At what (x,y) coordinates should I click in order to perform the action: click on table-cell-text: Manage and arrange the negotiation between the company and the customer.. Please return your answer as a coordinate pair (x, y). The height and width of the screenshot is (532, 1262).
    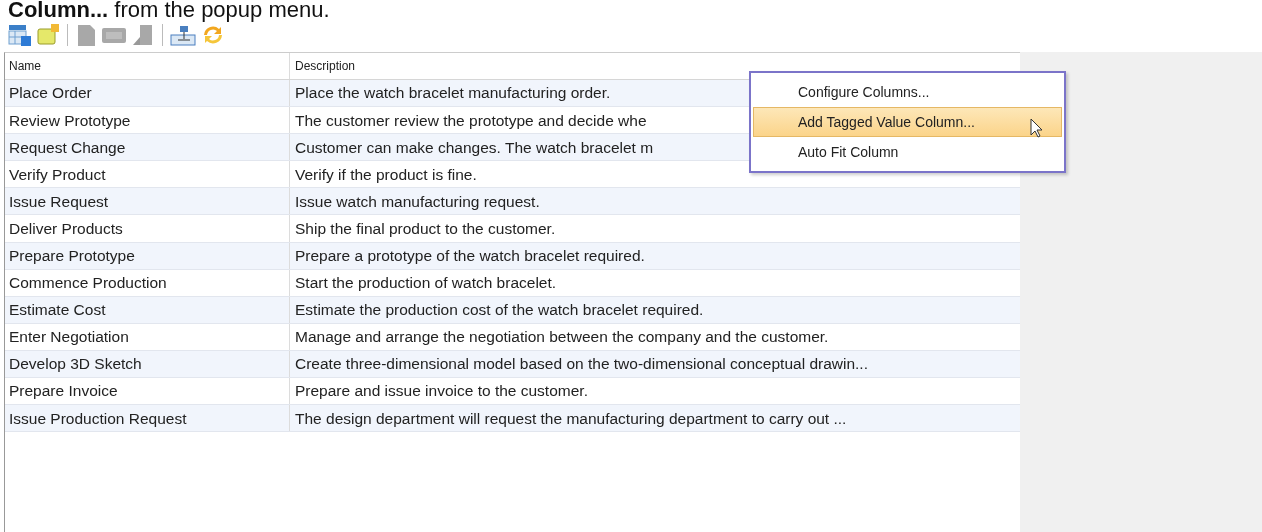
    Looking at the image, I should click on (562, 337).